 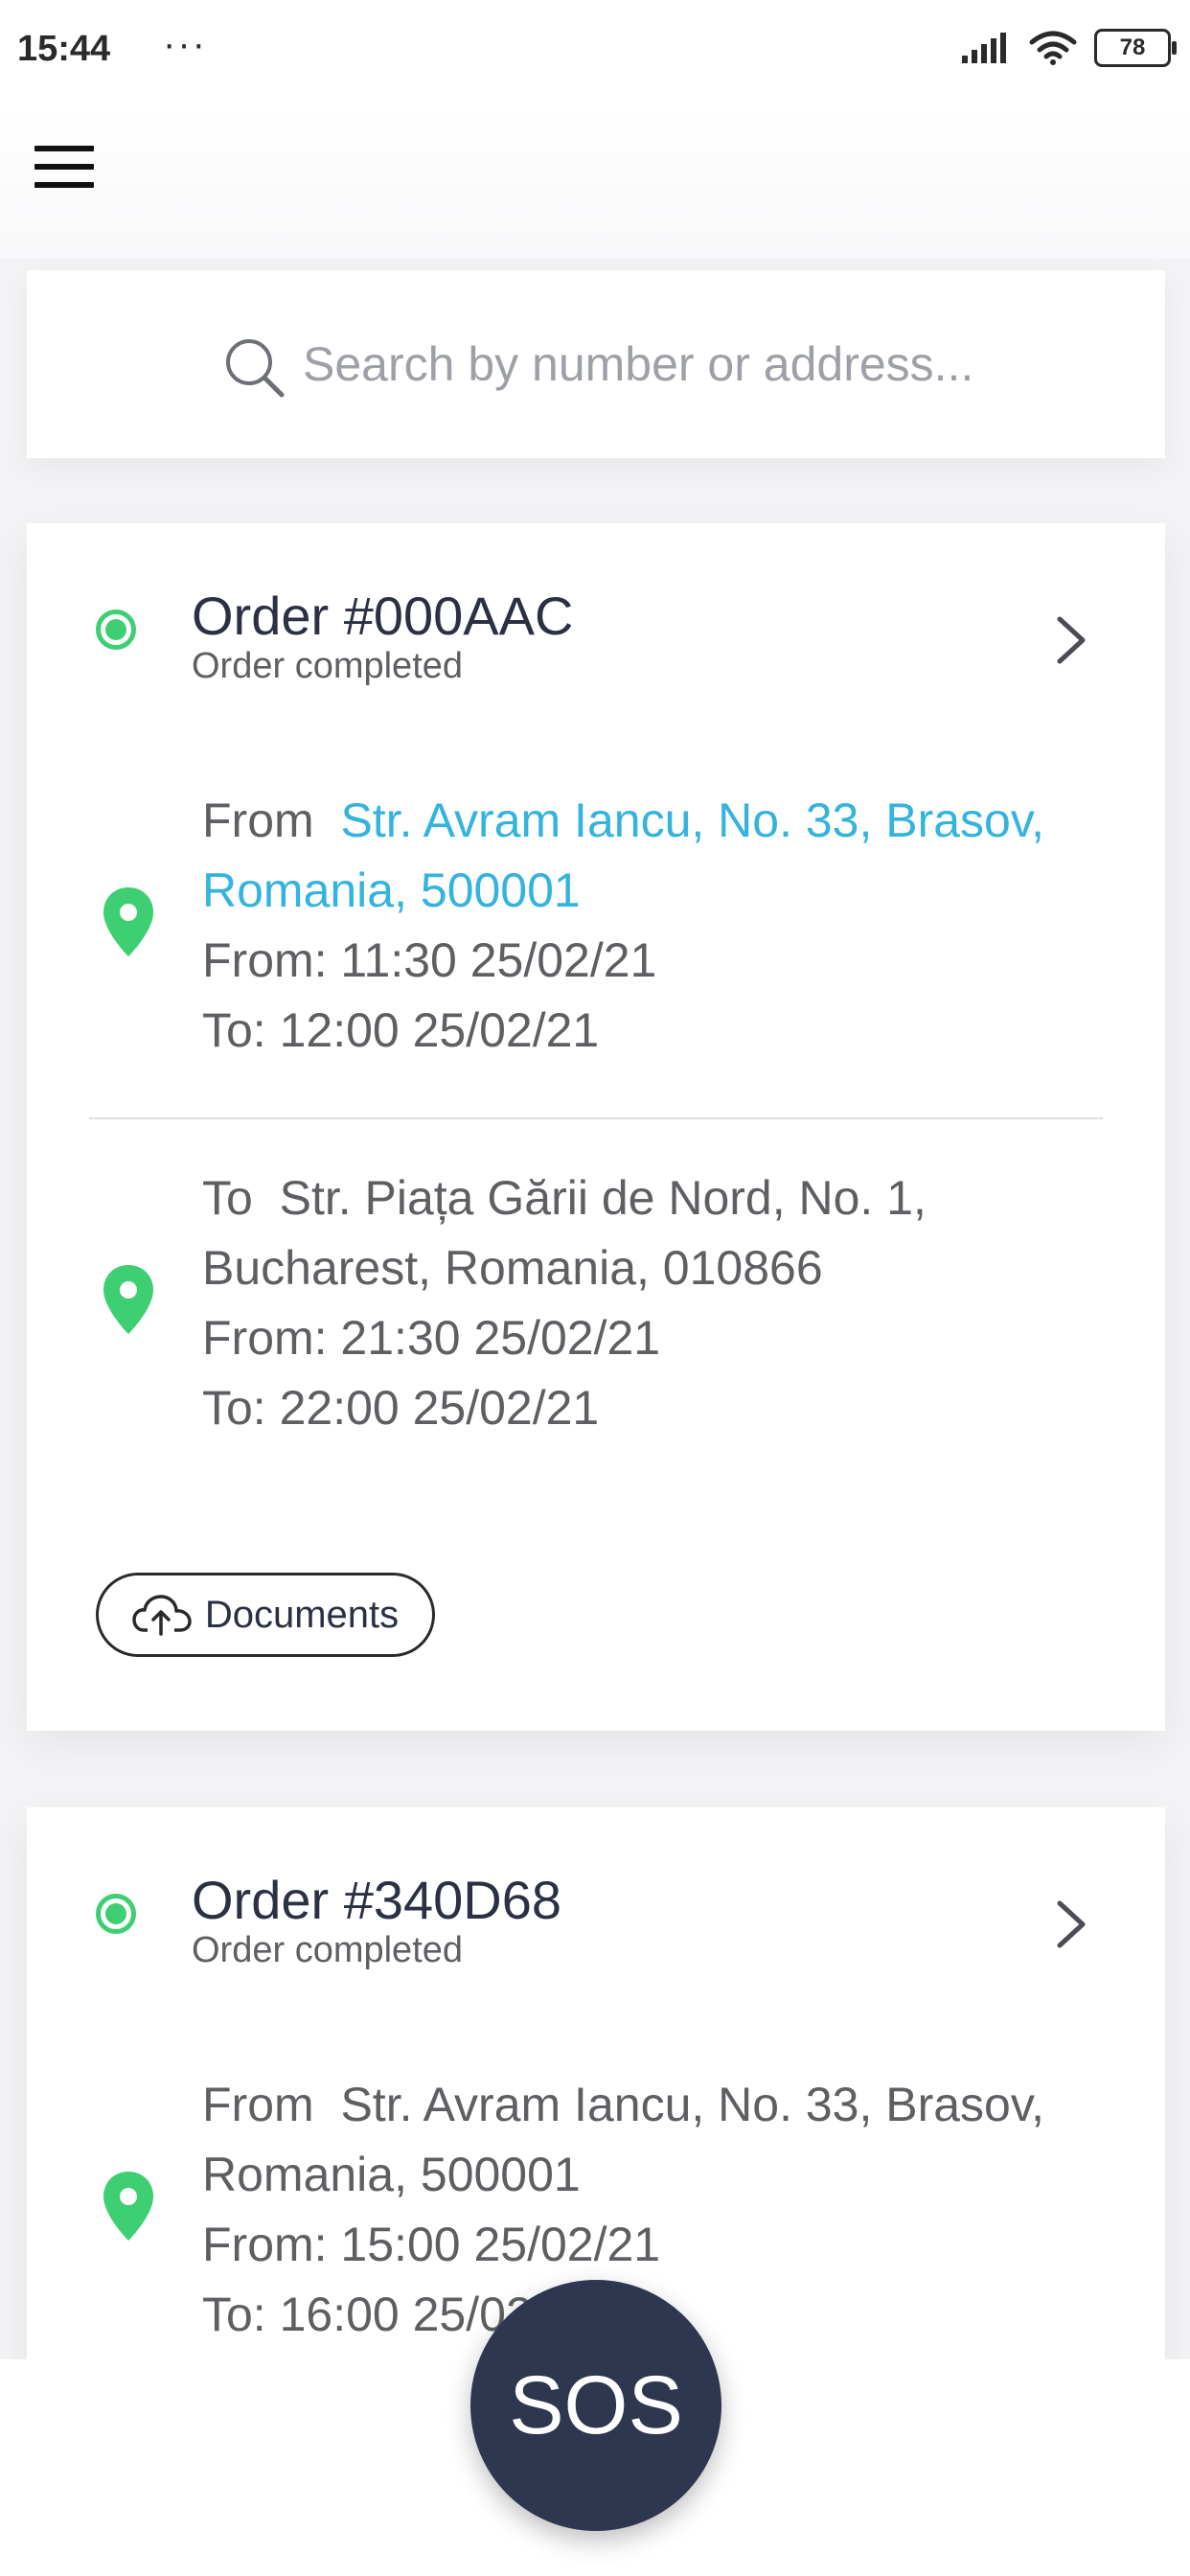 What do you see at coordinates (401, 1408) in the screenshot?
I see `dropoff-to-time: To: 22:00 25/02/21` at bounding box center [401, 1408].